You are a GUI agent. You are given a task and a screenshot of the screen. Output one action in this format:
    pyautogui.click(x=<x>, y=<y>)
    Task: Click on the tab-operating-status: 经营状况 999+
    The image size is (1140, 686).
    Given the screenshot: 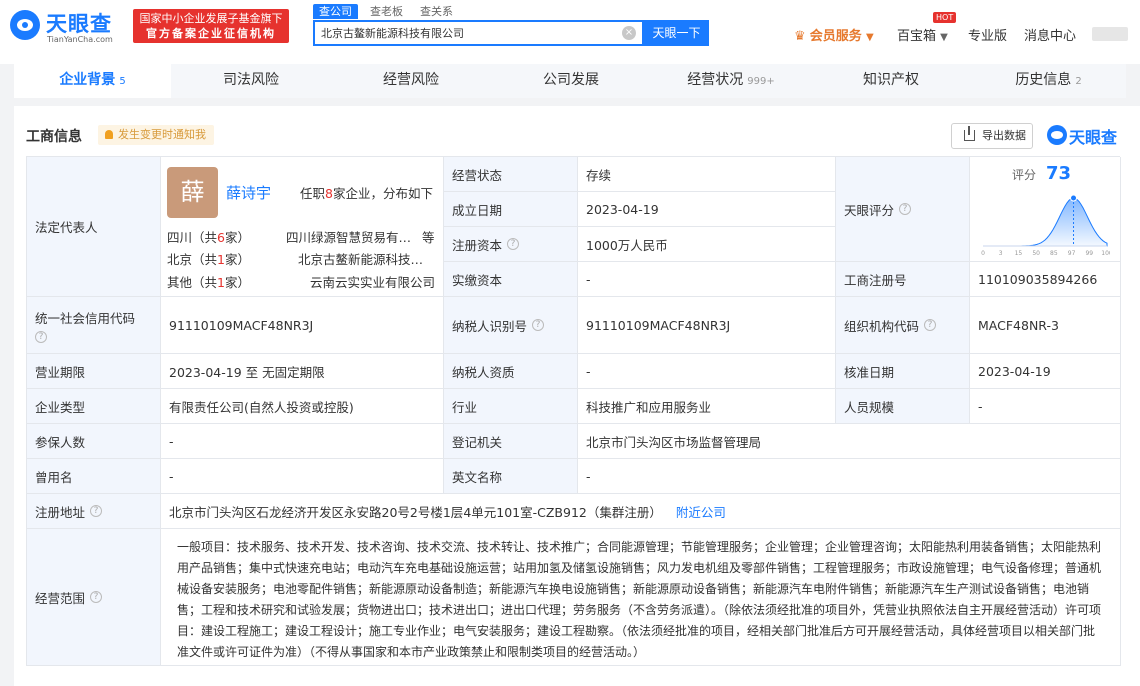 What is the action you would take?
    pyautogui.click(x=731, y=81)
    